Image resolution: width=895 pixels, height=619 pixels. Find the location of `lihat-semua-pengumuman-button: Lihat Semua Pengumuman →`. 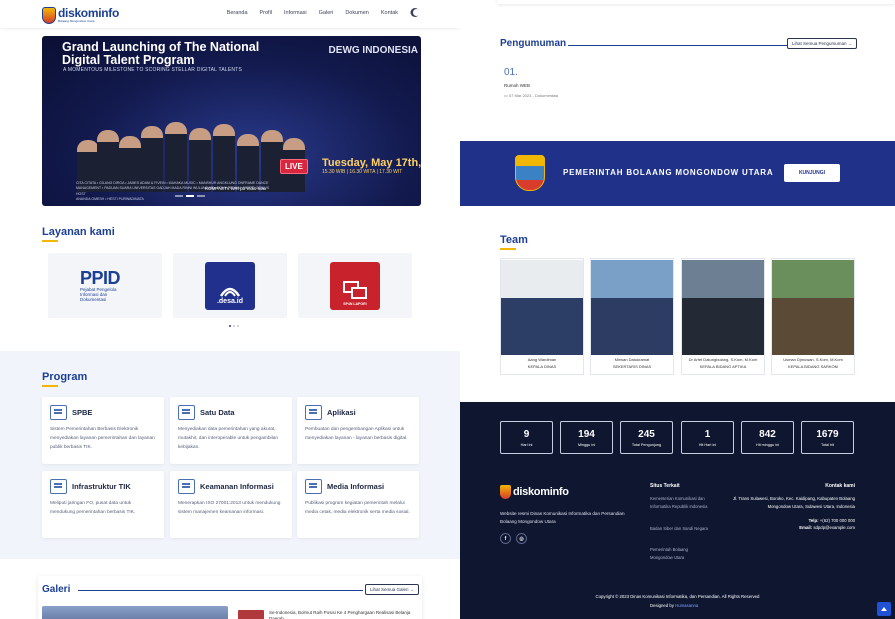

lihat-semua-pengumuman-button: Lihat Semua Pengumuman → is located at coordinates (822, 43).